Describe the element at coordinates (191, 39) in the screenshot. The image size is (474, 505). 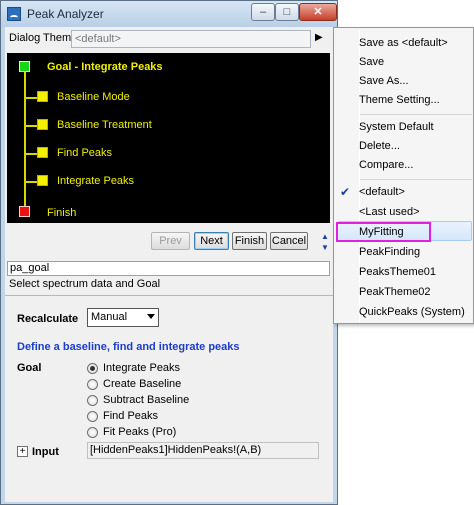
I see `dialog-theme-field: <default>` at that location.